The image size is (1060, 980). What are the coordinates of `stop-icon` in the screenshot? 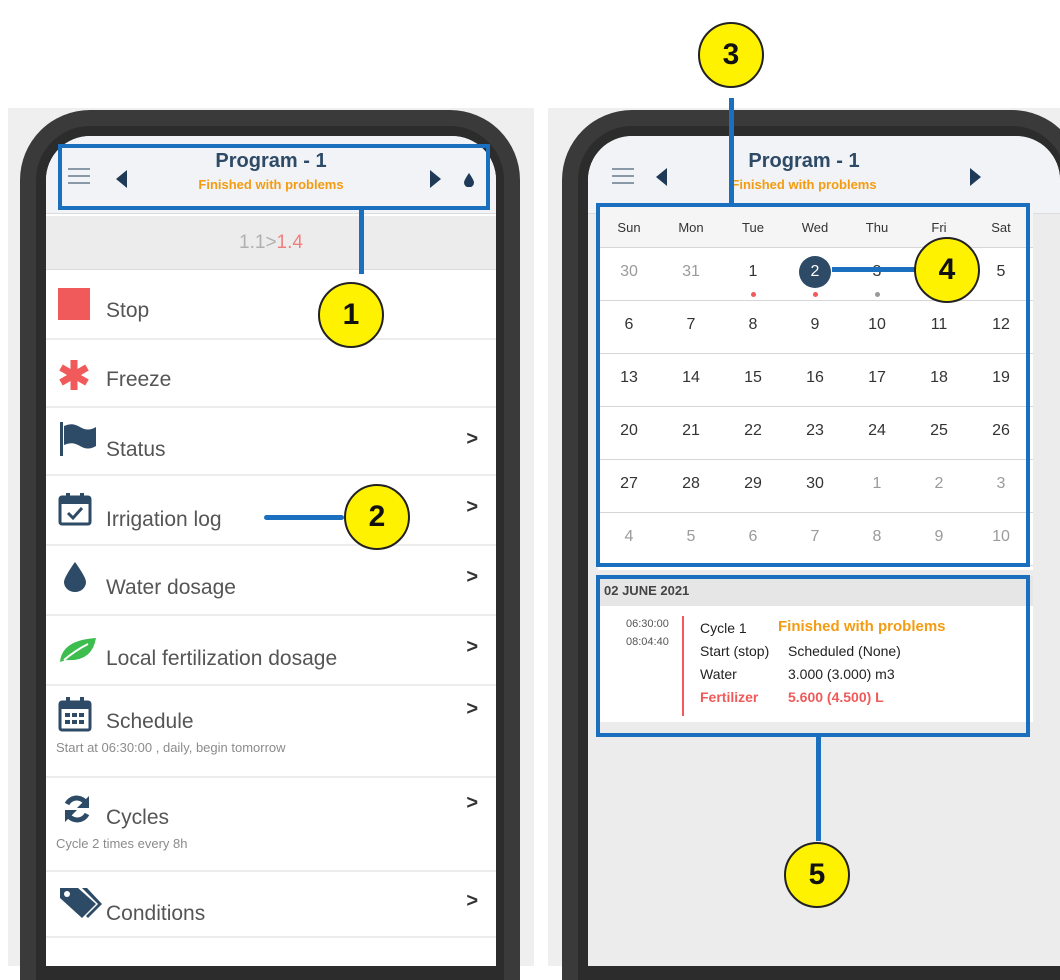 It's located at (74, 304).